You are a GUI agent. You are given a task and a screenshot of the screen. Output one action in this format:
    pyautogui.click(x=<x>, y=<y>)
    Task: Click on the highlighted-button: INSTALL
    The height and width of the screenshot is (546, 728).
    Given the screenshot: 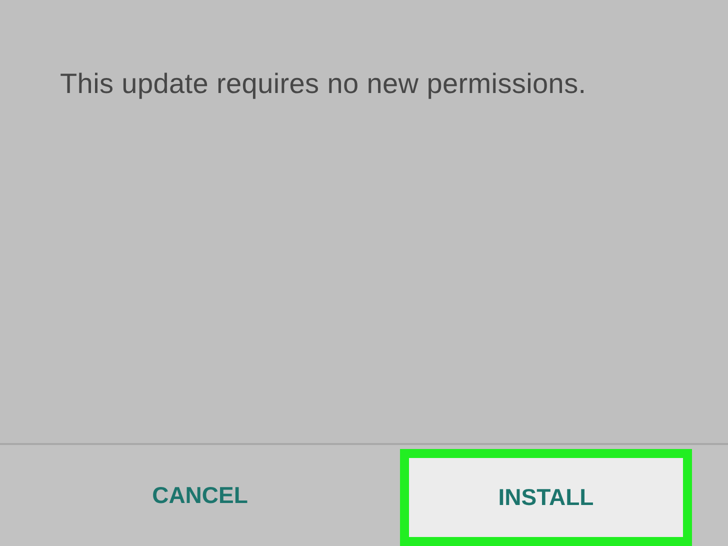 What is the action you would take?
    pyautogui.click(x=546, y=497)
    